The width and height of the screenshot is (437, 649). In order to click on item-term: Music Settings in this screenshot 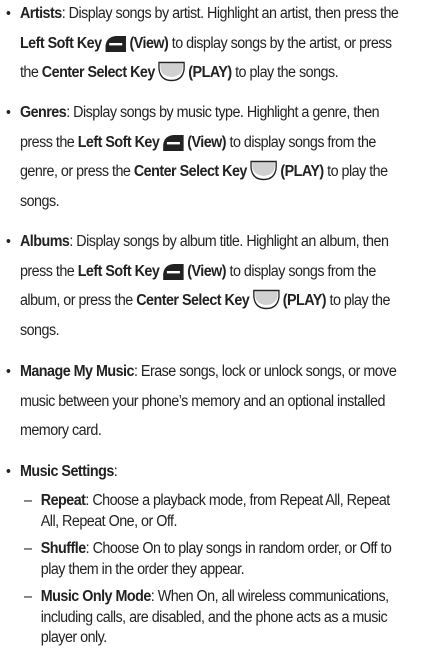, I will do `click(66, 471)`.